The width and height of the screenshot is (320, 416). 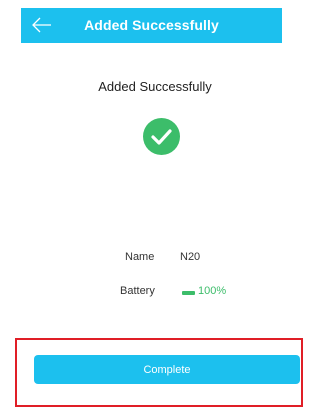 I want to click on battery-level-icon, so click(x=188, y=293).